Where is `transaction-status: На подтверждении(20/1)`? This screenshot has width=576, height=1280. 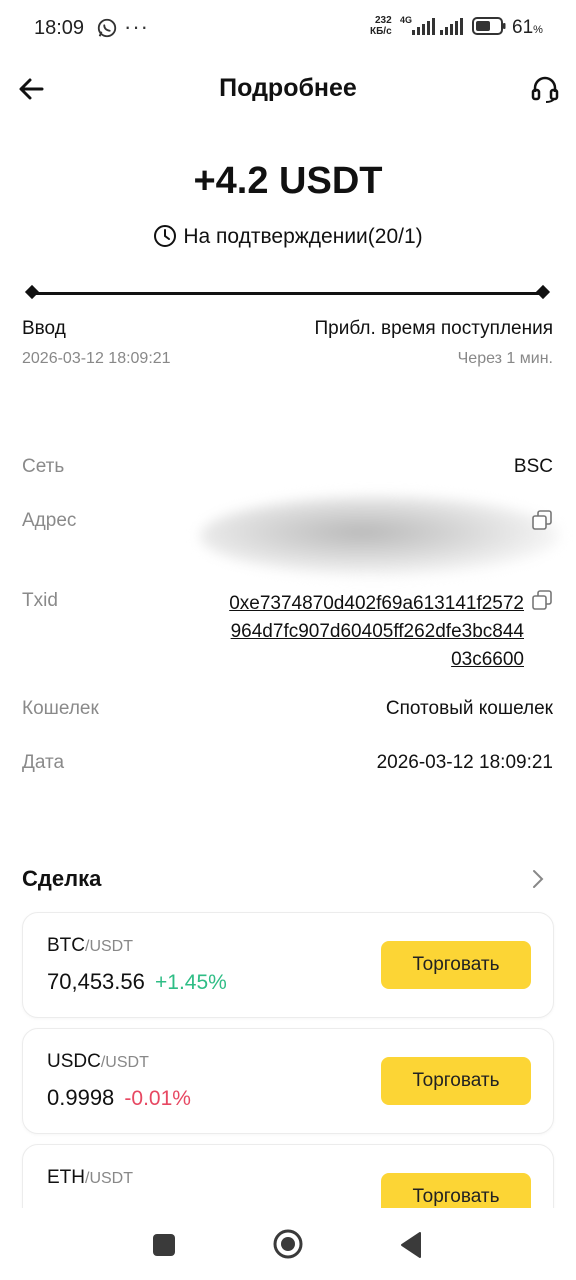 transaction-status: На подтверждении(20/1) is located at coordinates (288, 236).